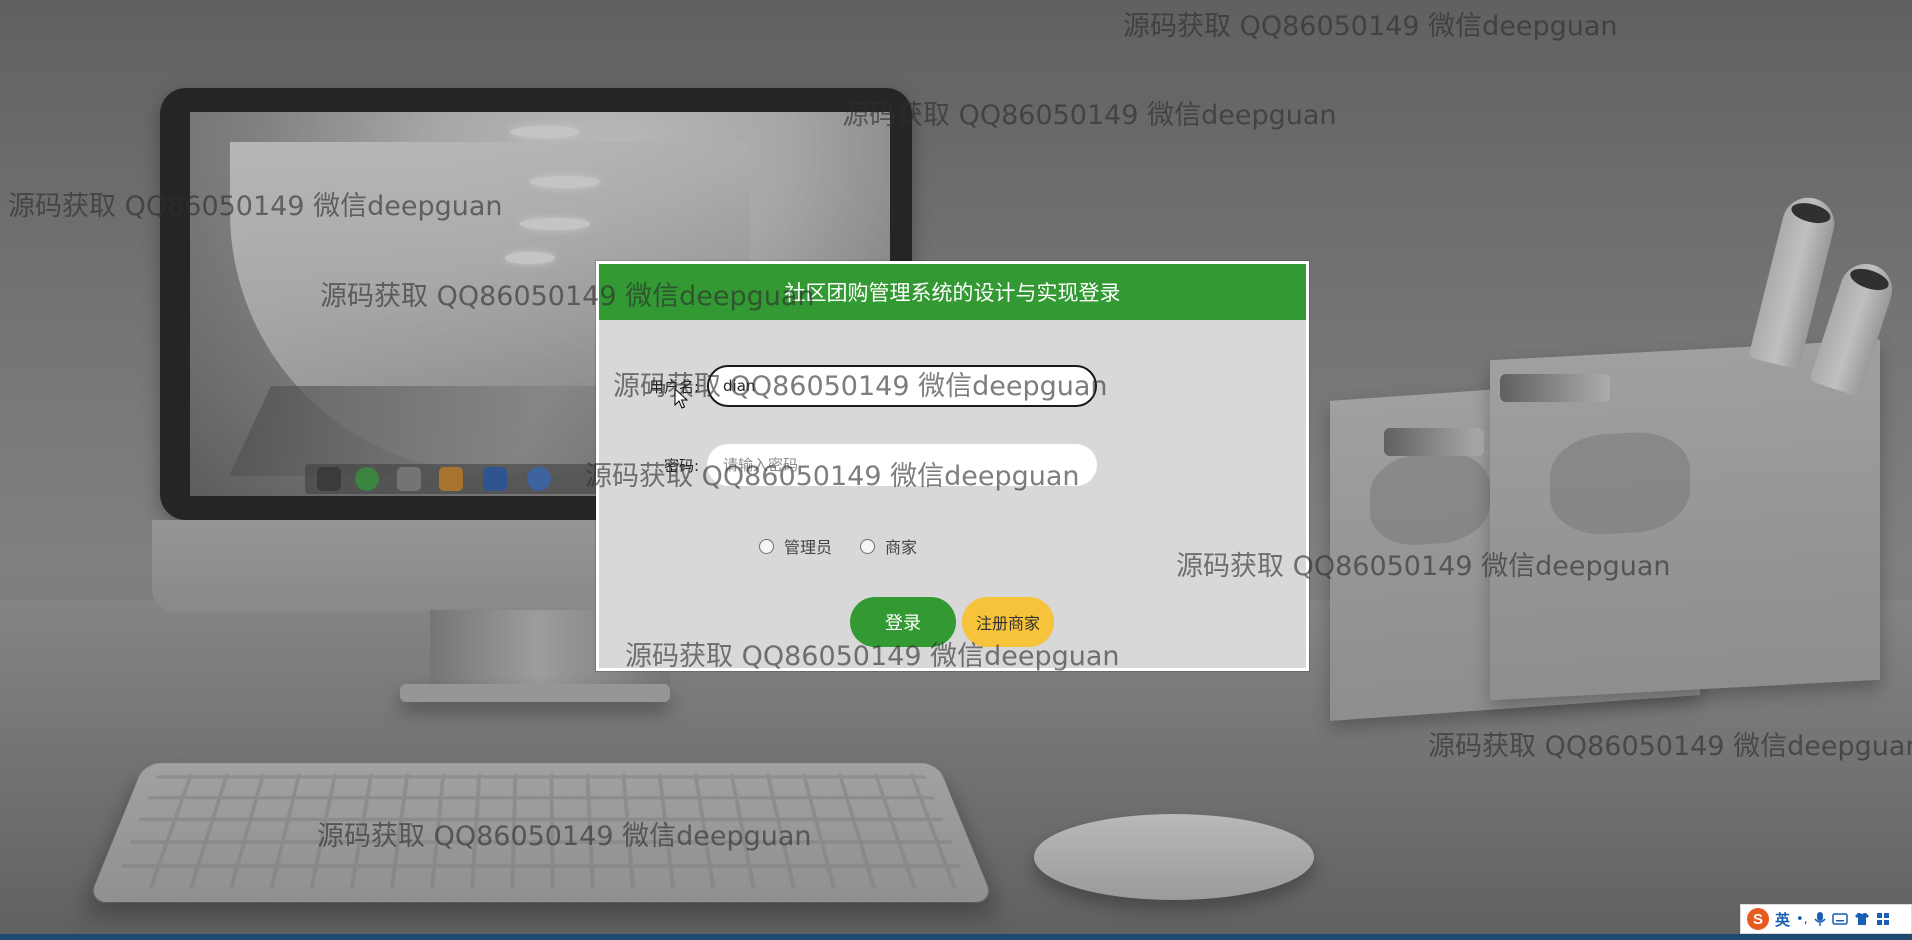 This screenshot has height=940, width=1912. I want to click on role-selector: 管理员 商家, so click(838, 546).